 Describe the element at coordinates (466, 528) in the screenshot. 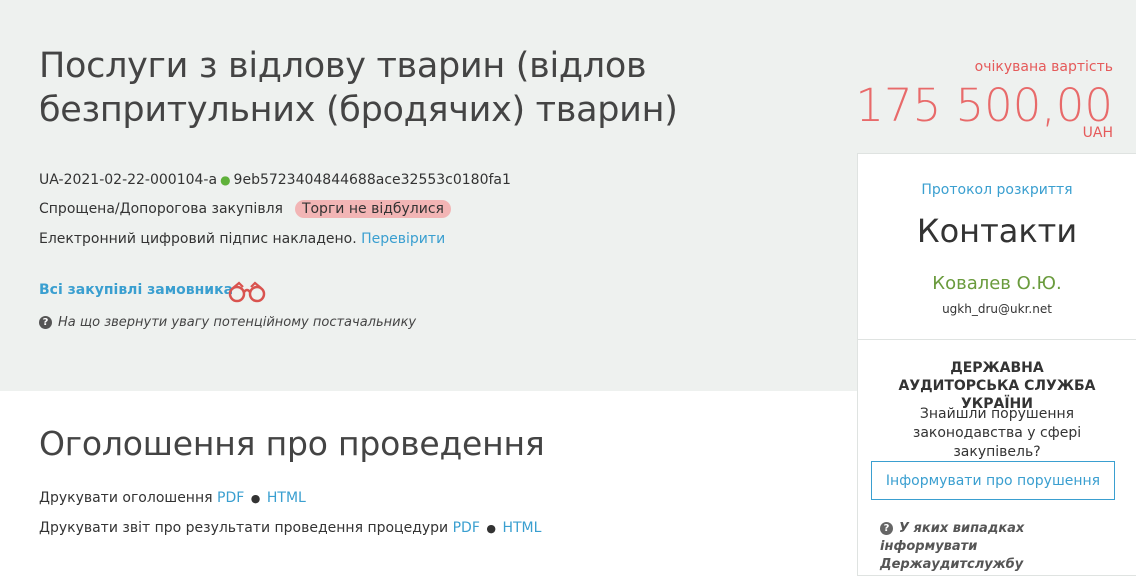

I see `print-report-pdf-link: PDF` at that location.